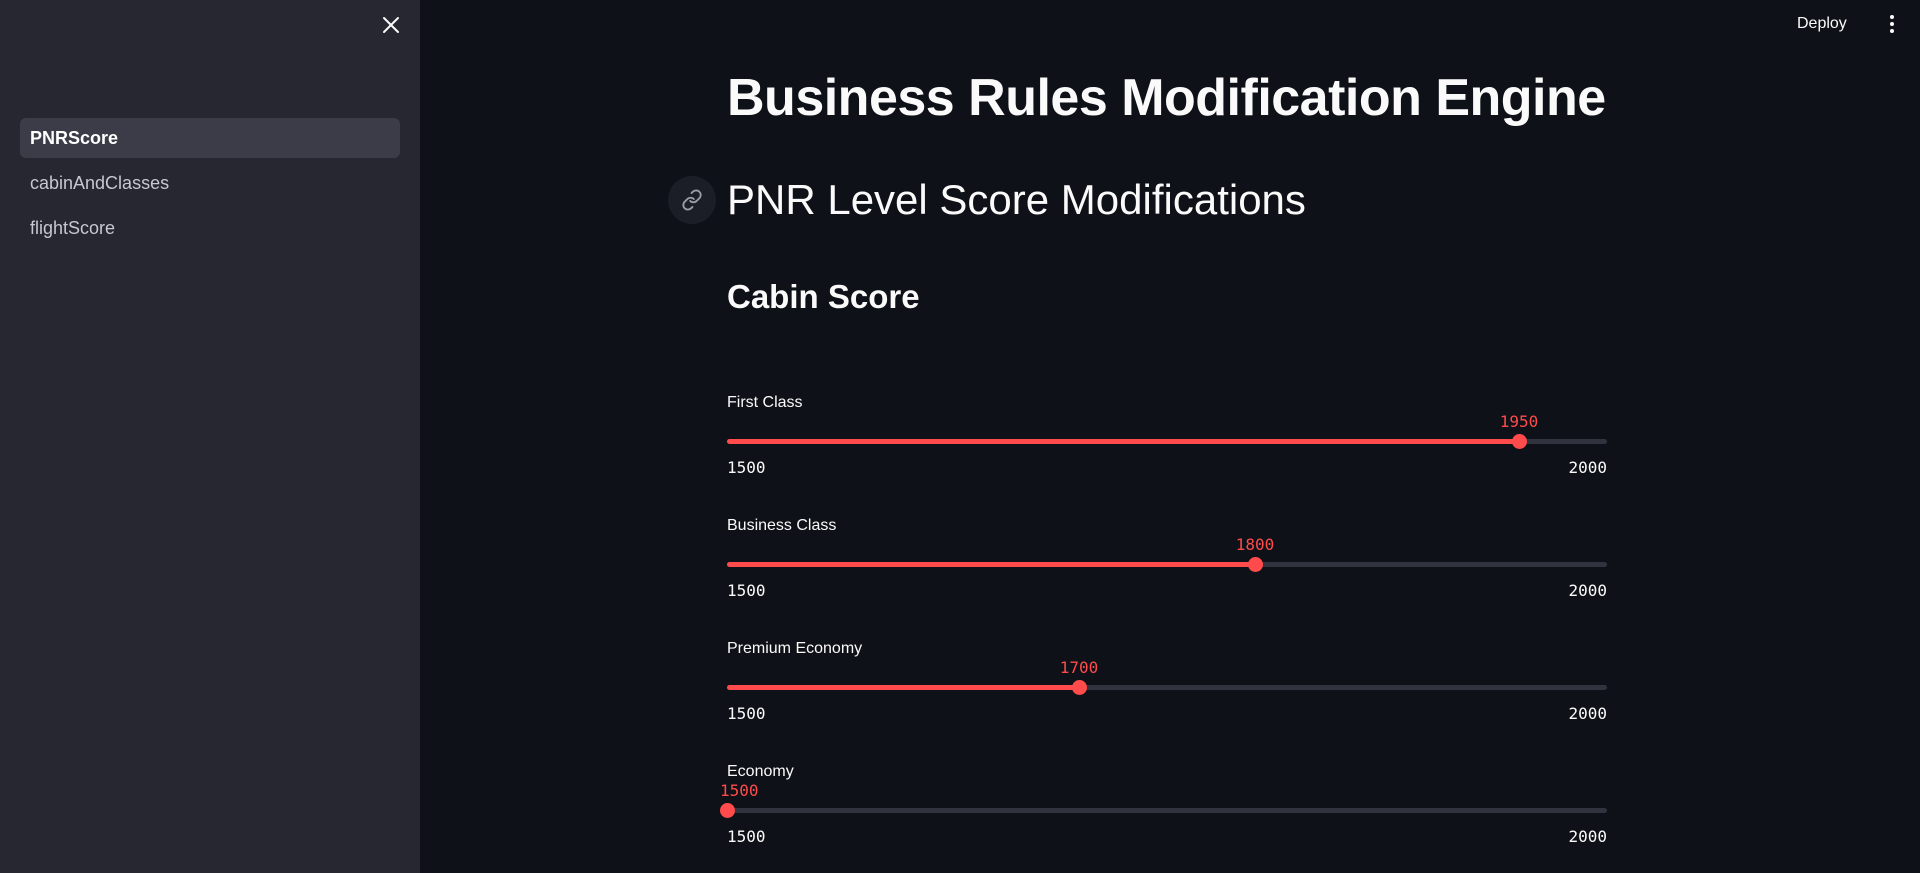 The height and width of the screenshot is (873, 1920). I want to click on economy-slider: Economy 1500 1500 2000, so click(1163, 813).